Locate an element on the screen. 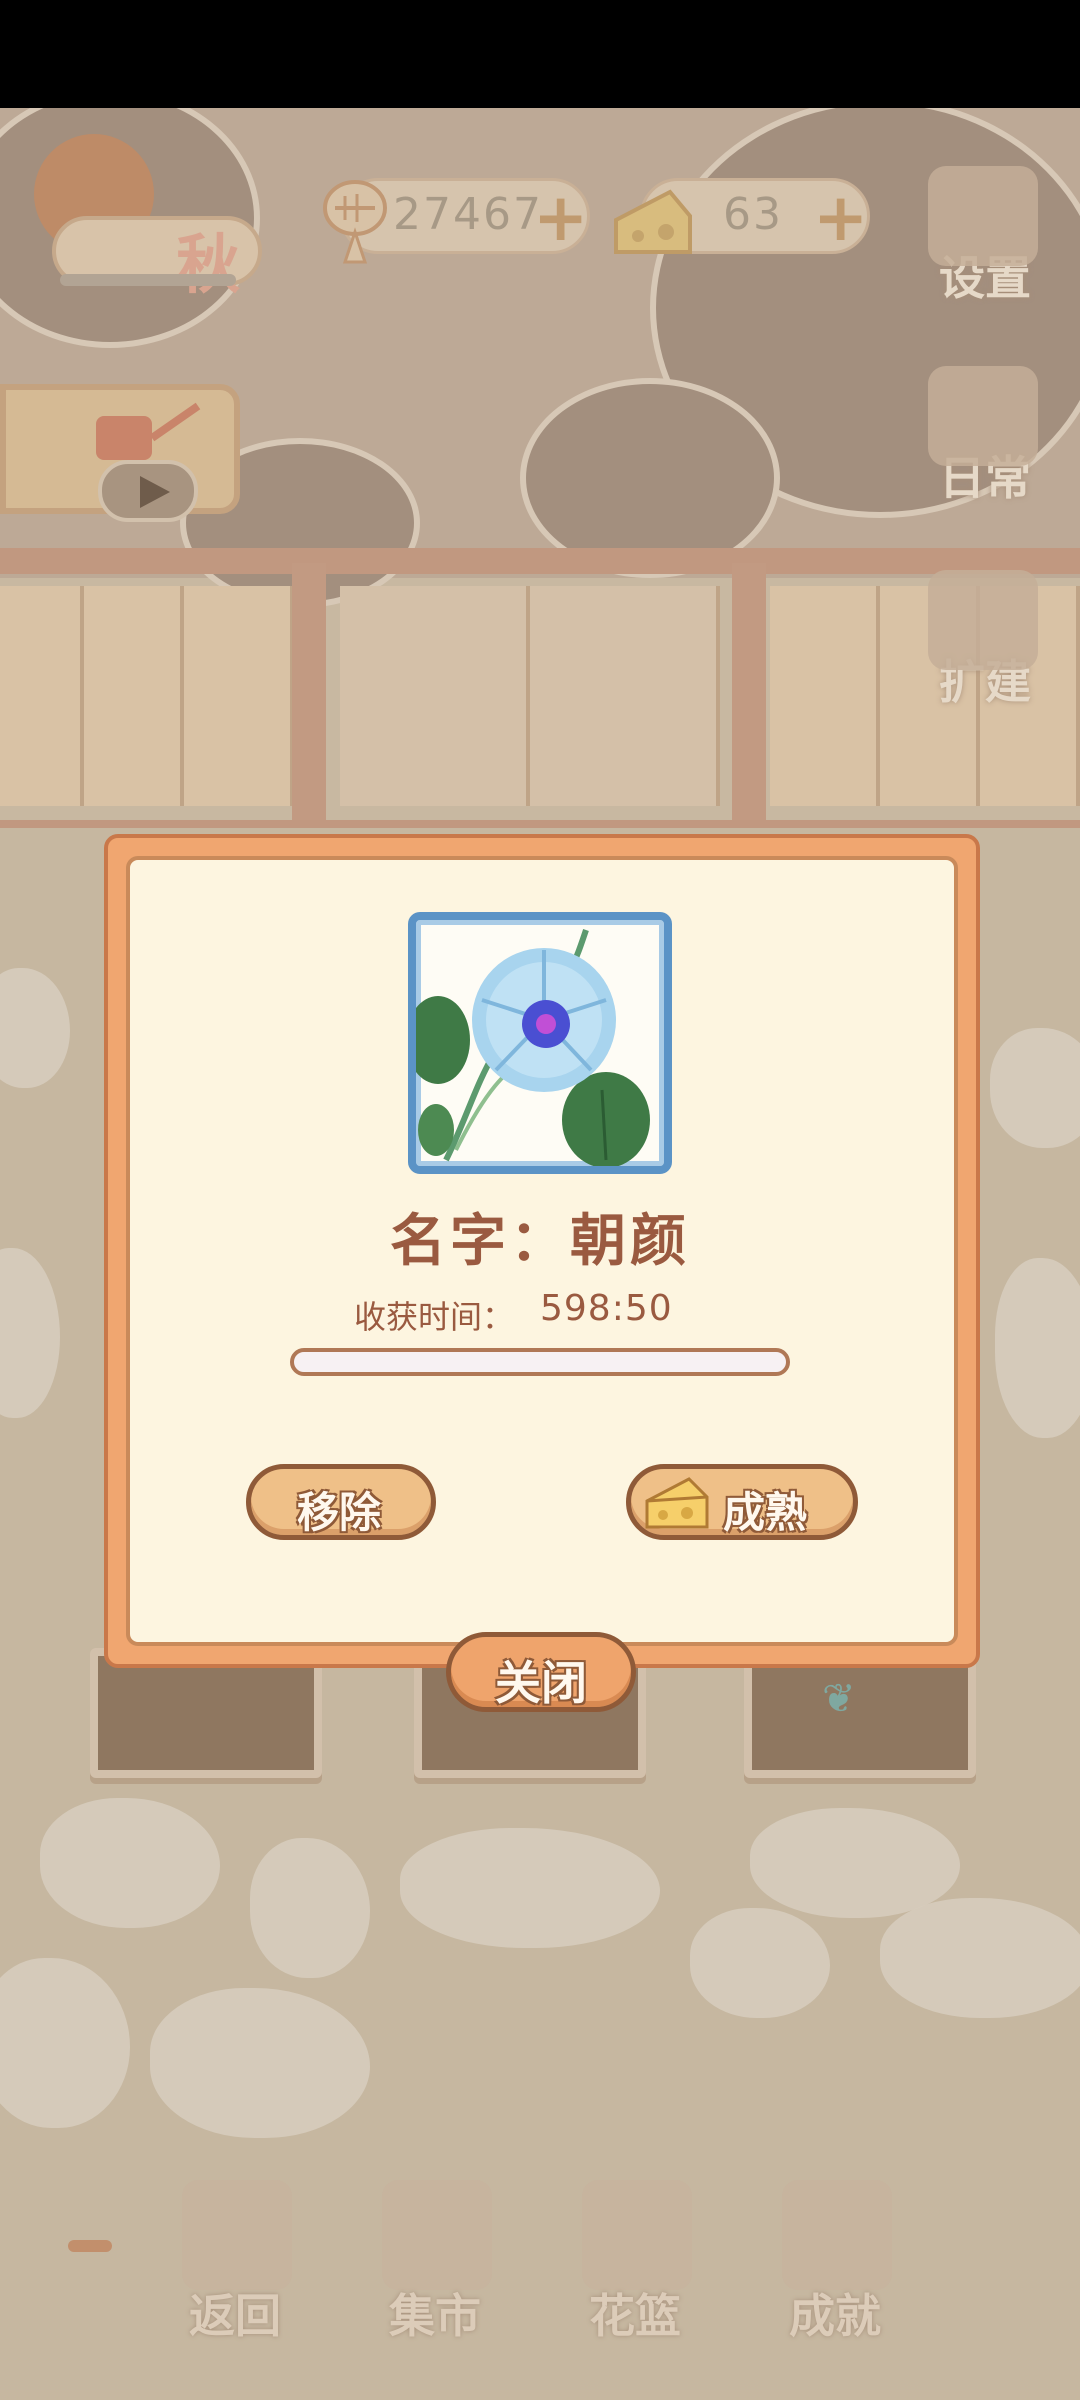 Image resolution: width=1080 pixels, height=2400 pixels. close-button-label: 关闭 is located at coordinates (541, 1683).